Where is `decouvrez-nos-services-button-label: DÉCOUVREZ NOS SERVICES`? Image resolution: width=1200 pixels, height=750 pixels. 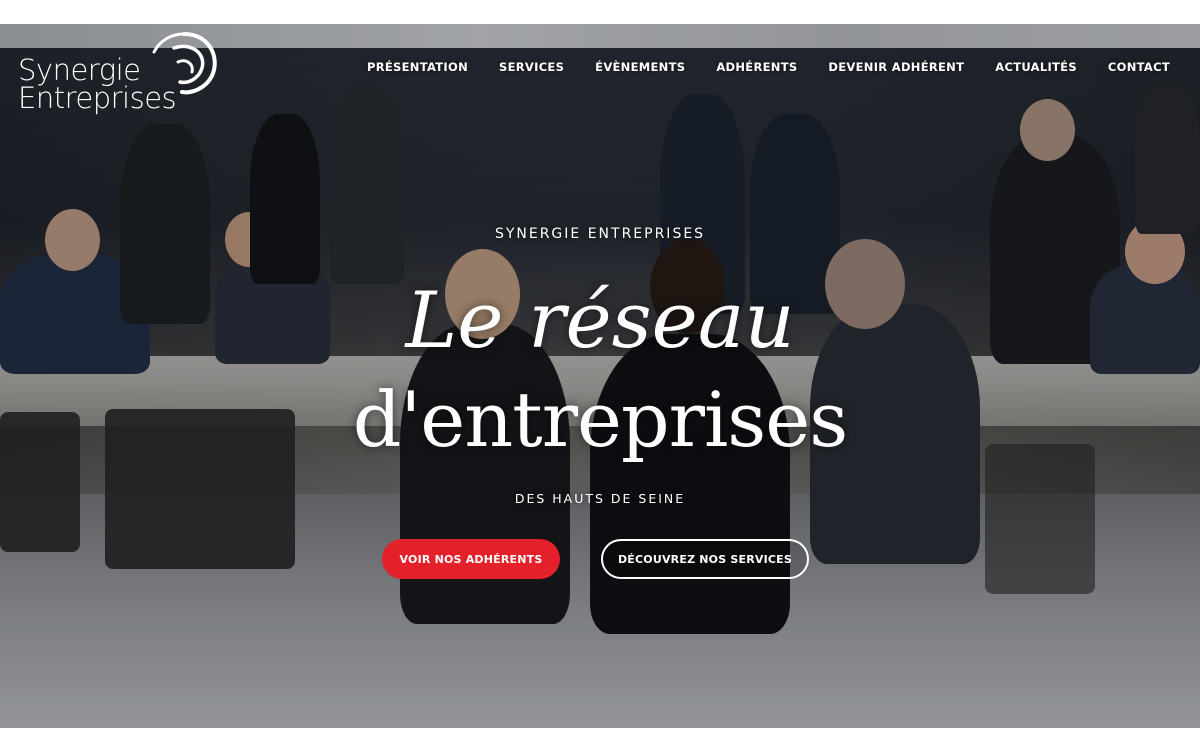 decouvrez-nos-services-button-label: DÉCOUVREZ NOS SERVICES is located at coordinates (705, 559).